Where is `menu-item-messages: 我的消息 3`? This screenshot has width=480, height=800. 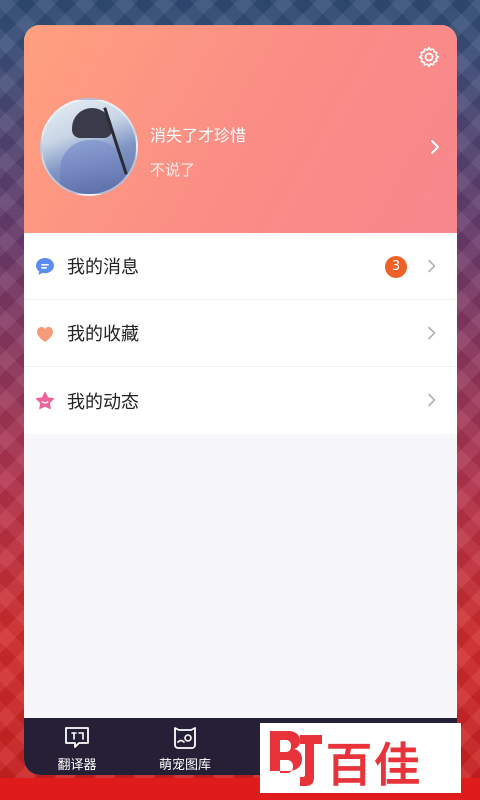
menu-item-messages: 我的消息 3 is located at coordinates (240, 266).